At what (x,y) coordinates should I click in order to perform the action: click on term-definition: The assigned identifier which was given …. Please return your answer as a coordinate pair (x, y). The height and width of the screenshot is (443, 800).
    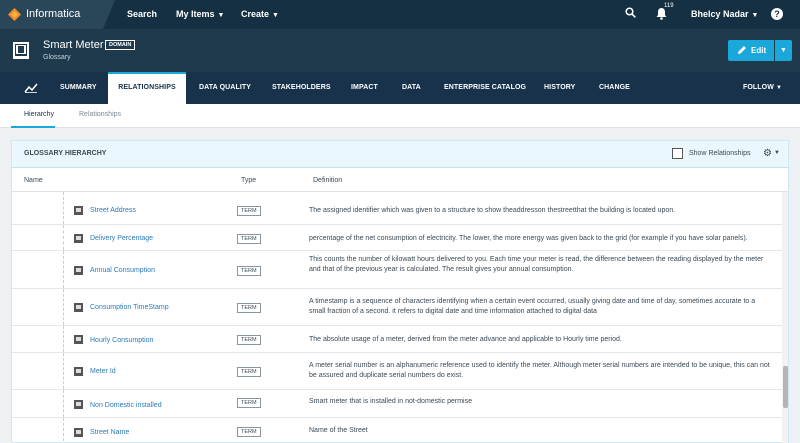
    Looking at the image, I should click on (492, 210).